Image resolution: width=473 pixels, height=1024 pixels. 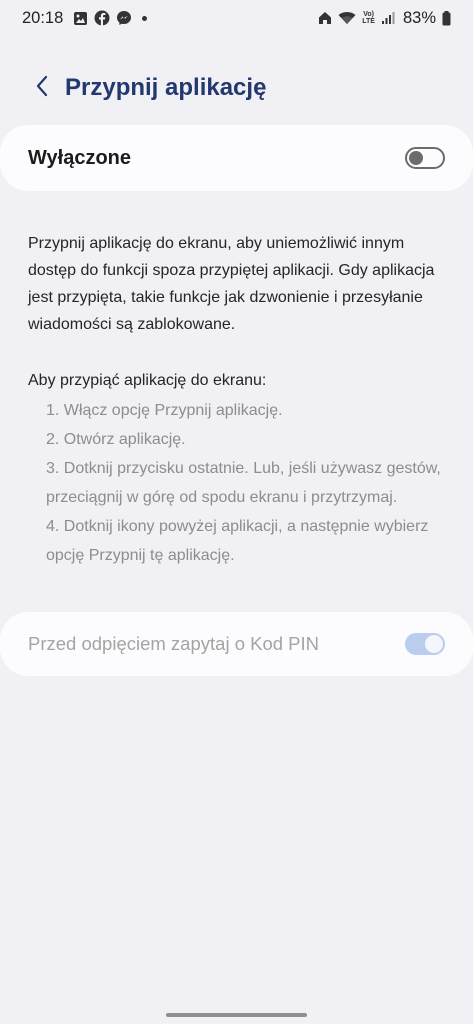 What do you see at coordinates (145, 18) in the screenshot?
I see `notification-dot` at bounding box center [145, 18].